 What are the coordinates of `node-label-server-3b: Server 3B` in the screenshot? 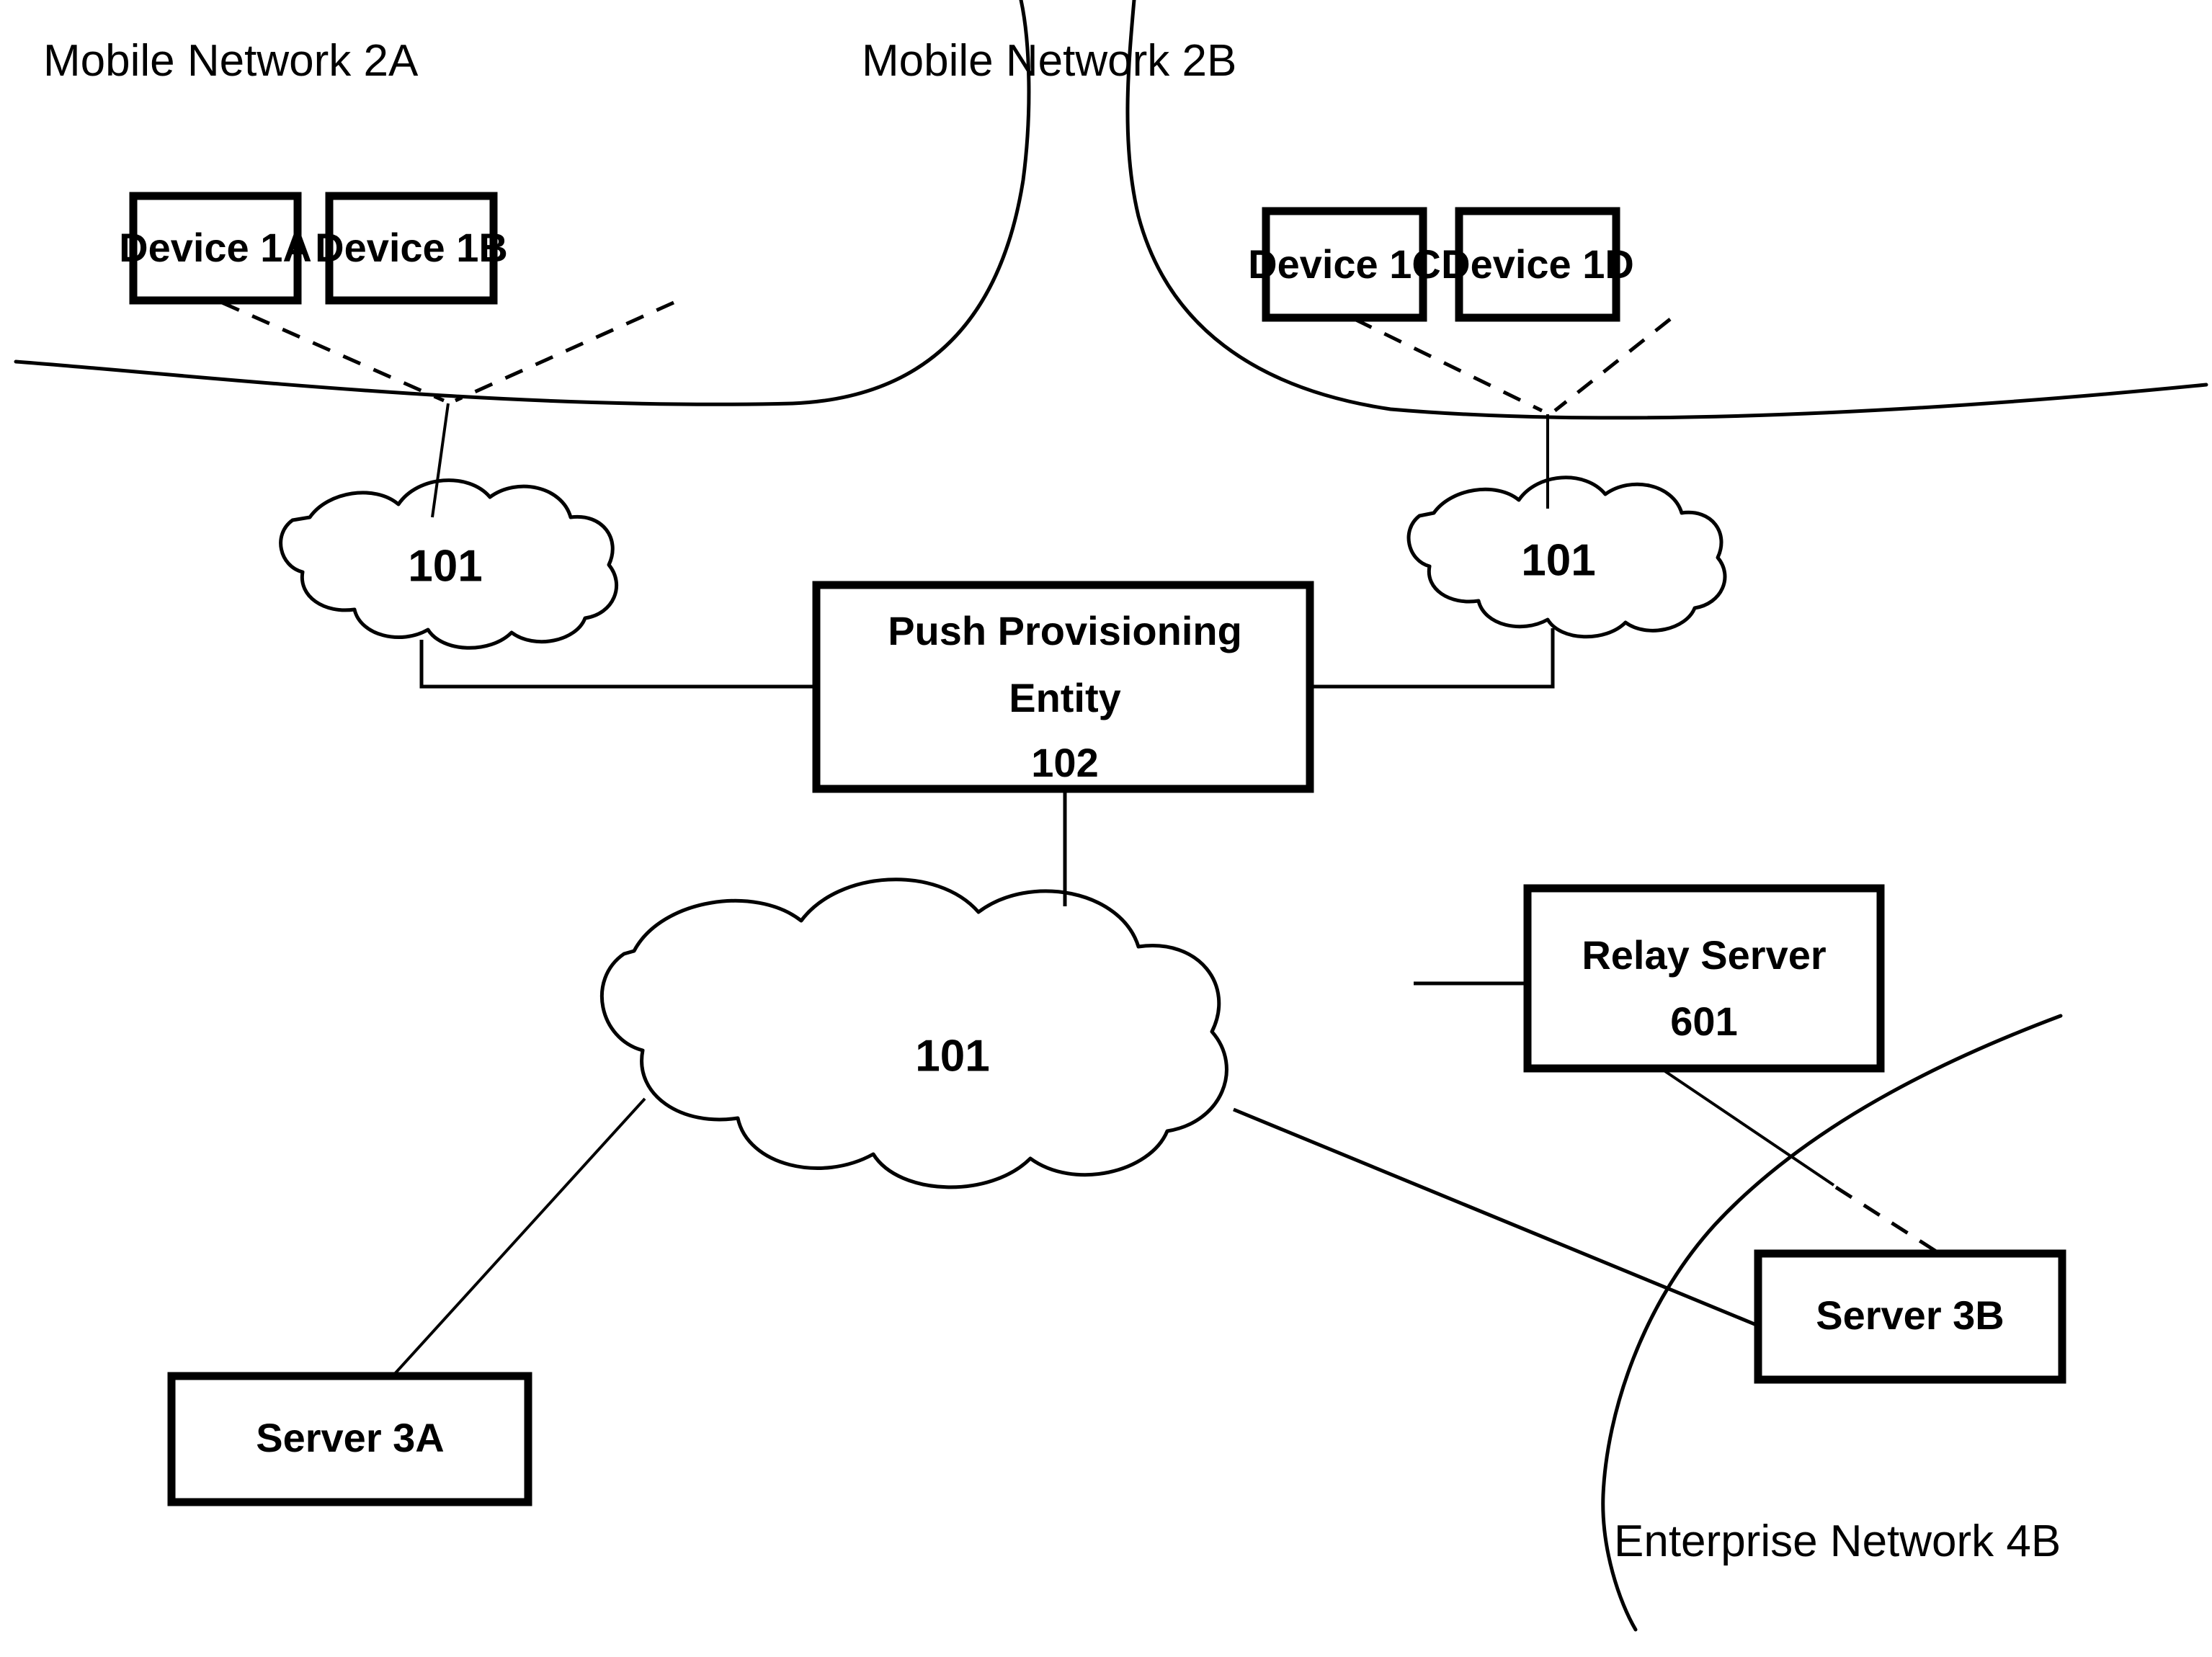 It's located at (1910, 1315).